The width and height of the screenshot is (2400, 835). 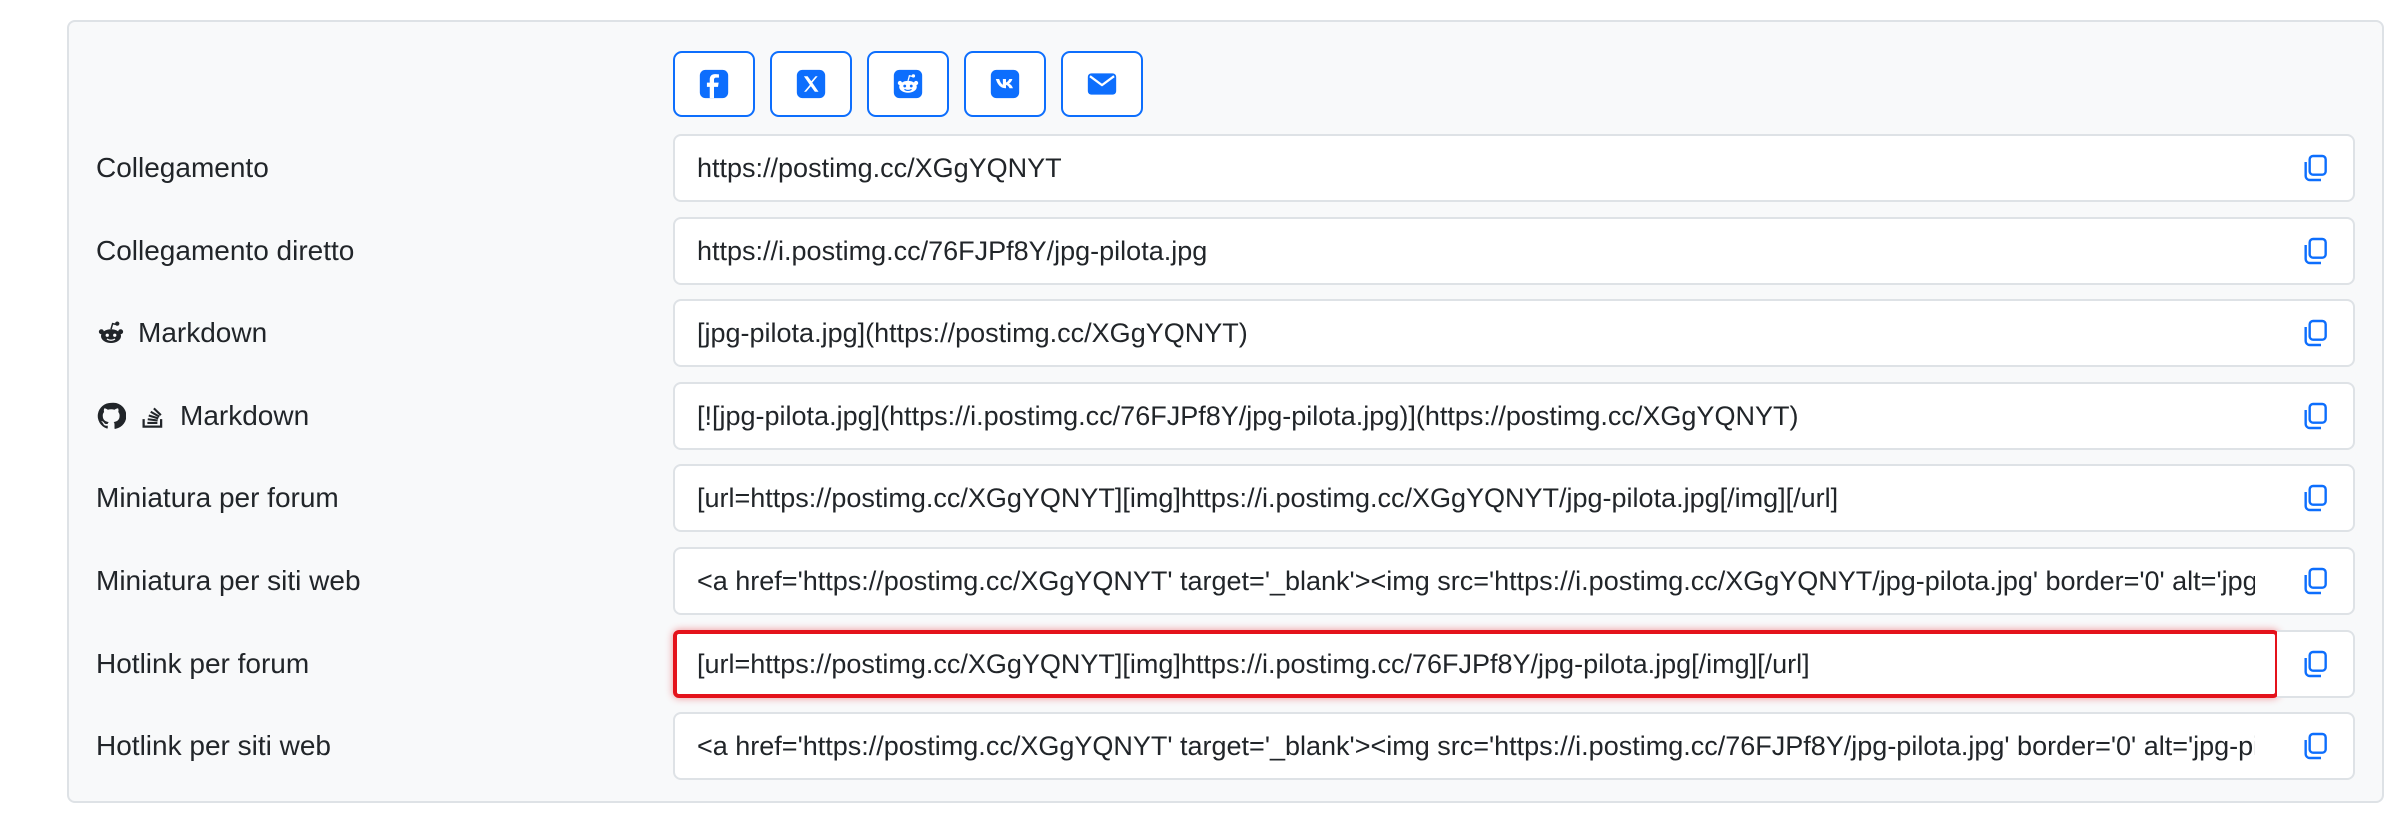 I want to click on row-label-text: Hotlink per forum, so click(x=203, y=663).